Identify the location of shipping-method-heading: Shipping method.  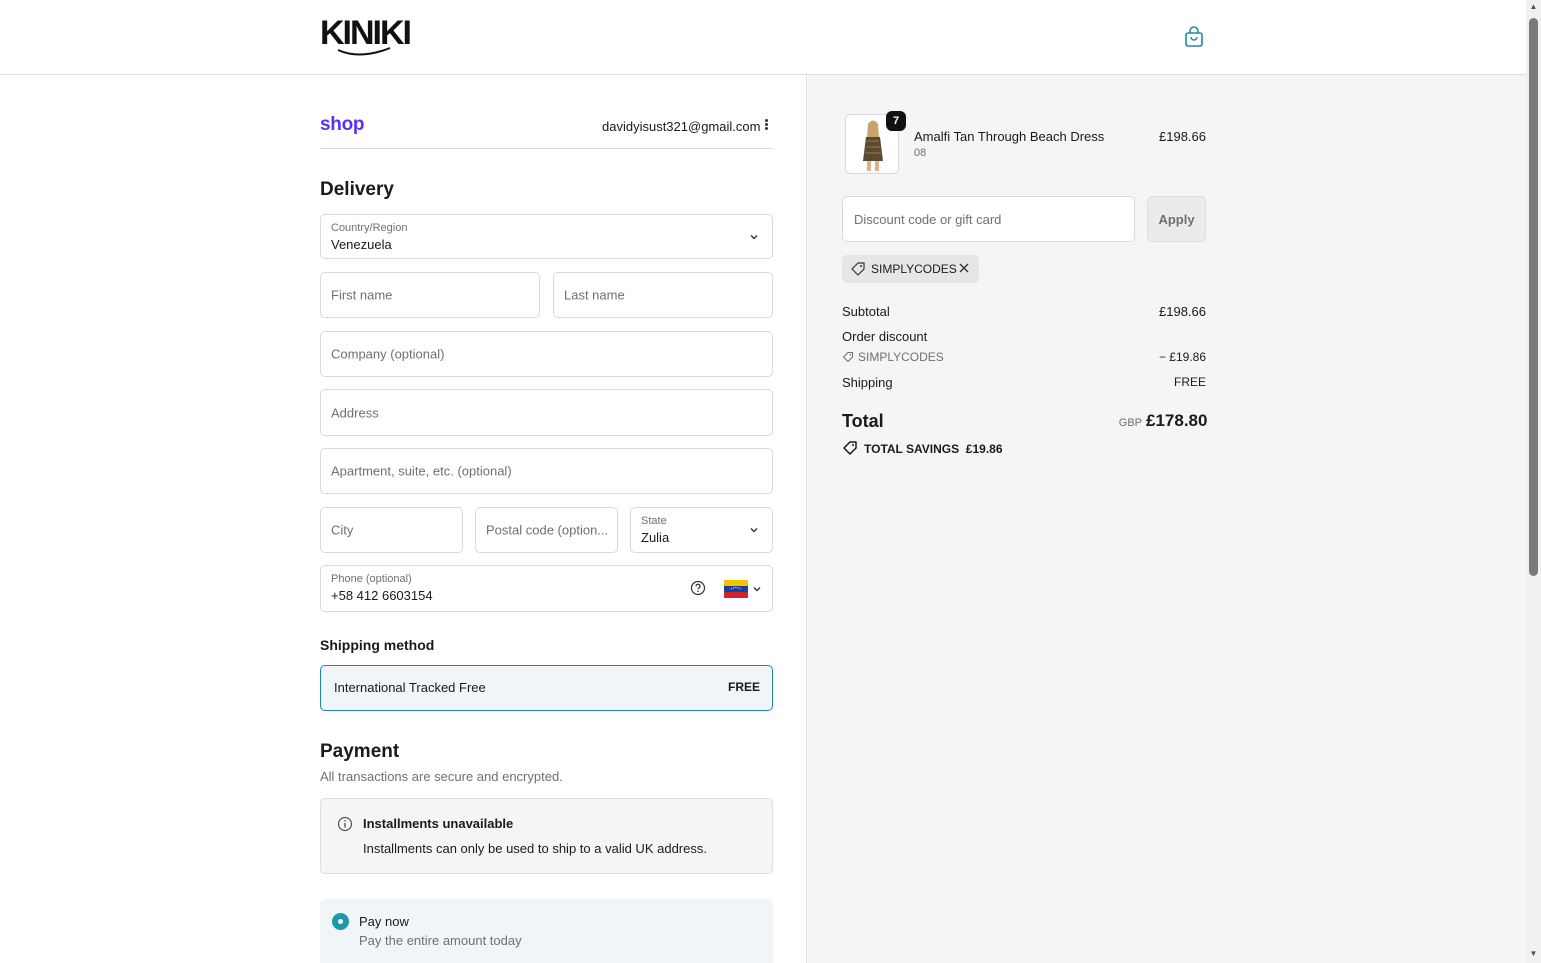
(377, 645).